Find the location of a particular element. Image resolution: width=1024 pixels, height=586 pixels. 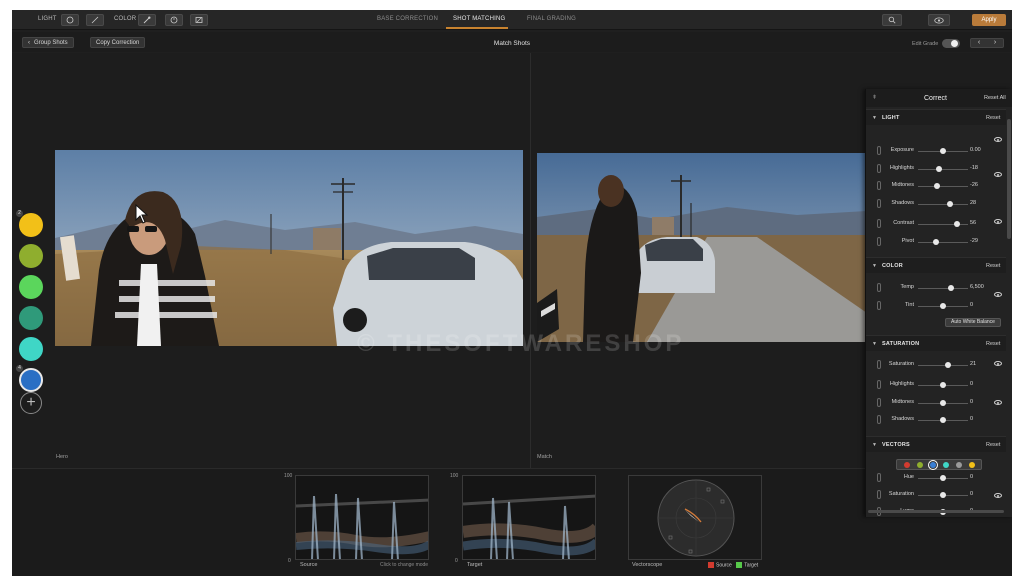

apply-button: Apply is located at coordinates (989, 20).